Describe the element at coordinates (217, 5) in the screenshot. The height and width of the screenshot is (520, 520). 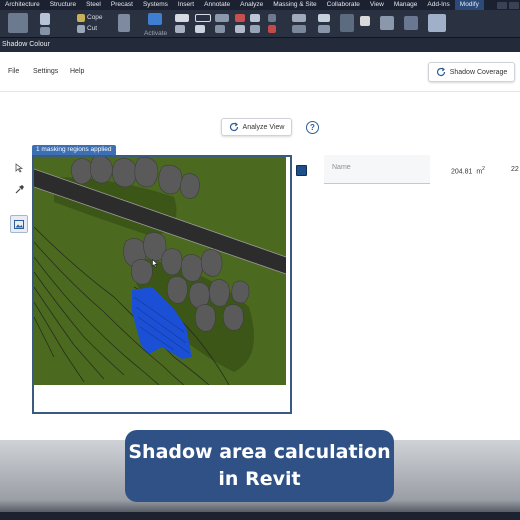
I see `tab-annotate: Annotate` at that location.